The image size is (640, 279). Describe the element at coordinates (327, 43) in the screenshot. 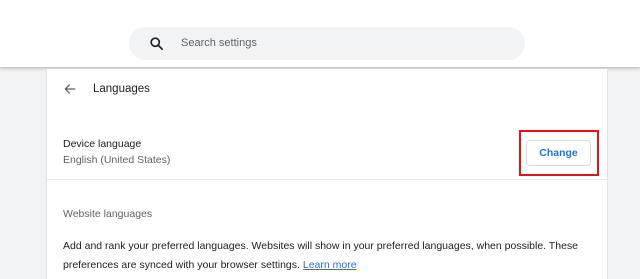

I see `search-input: Search settings` at that location.